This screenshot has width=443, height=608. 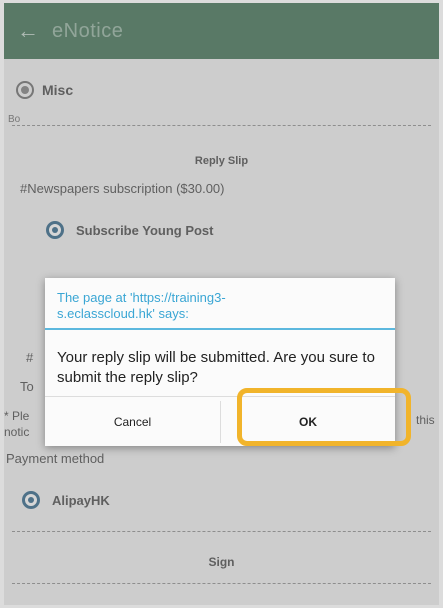 I want to click on dialog-title-divider, so click(x=220, y=329).